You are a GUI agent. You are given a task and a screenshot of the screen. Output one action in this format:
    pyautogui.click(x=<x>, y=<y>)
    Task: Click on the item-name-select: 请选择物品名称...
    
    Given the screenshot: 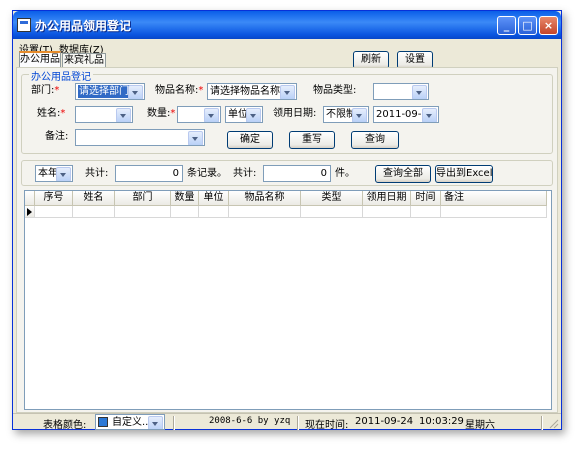 What is the action you would take?
    pyautogui.click(x=252, y=91)
    